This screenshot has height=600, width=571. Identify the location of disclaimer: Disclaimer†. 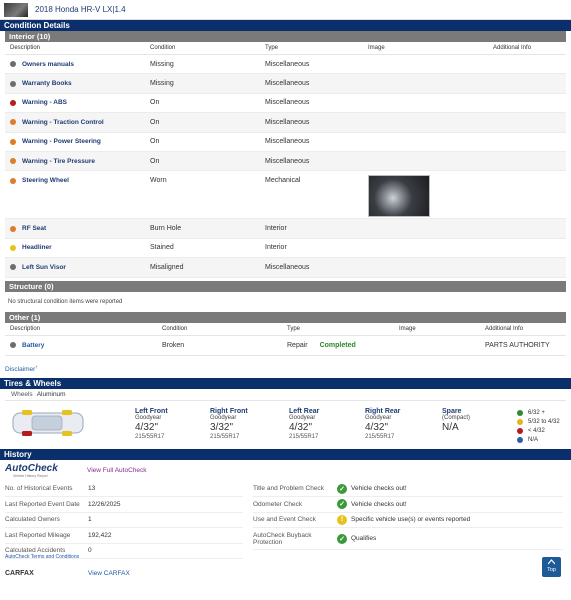
(285, 367).